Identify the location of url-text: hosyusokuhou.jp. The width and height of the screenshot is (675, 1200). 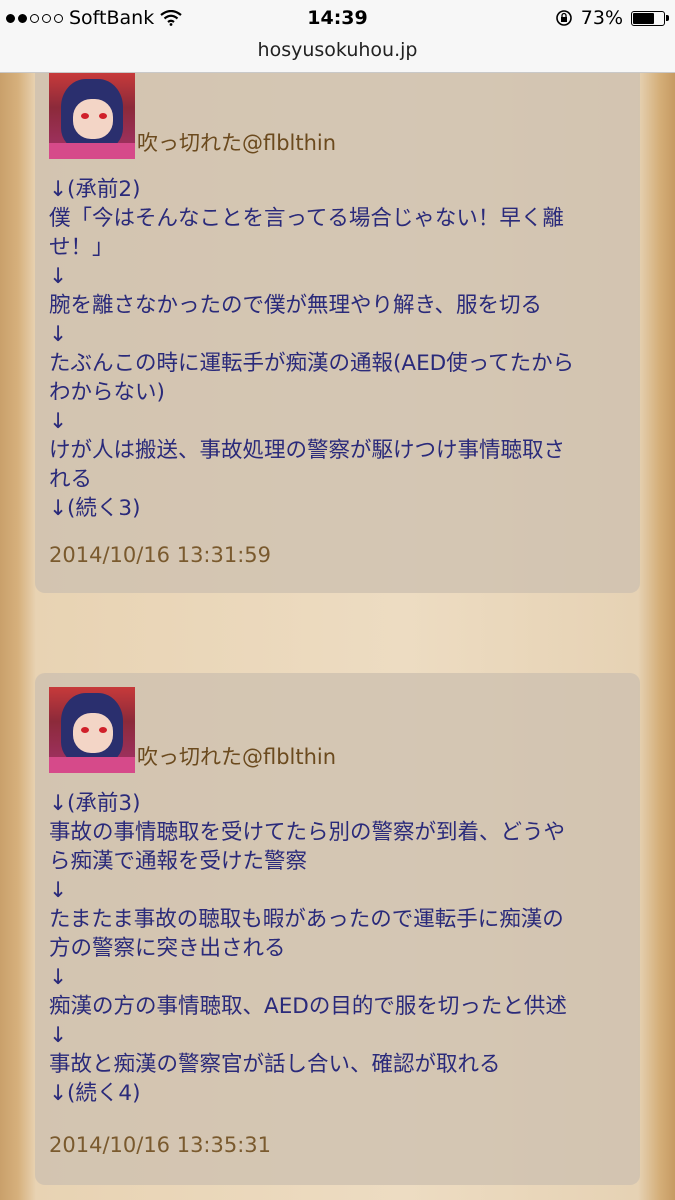
(338, 50).